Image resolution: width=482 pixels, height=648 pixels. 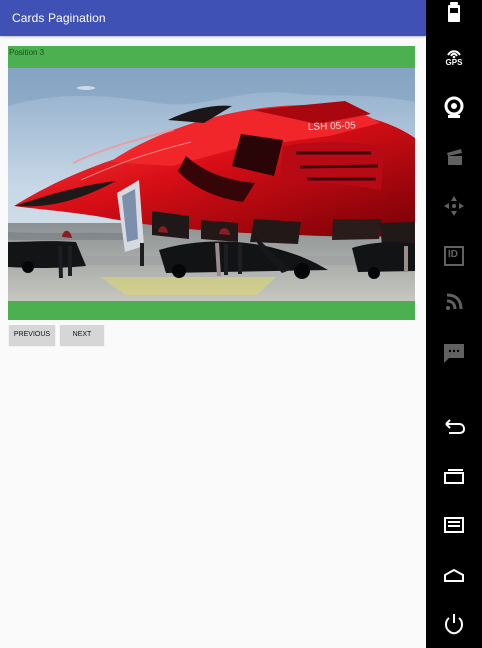 What do you see at coordinates (332, 126) in the screenshot?
I see `ship-marking: LSH 05-05` at bounding box center [332, 126].